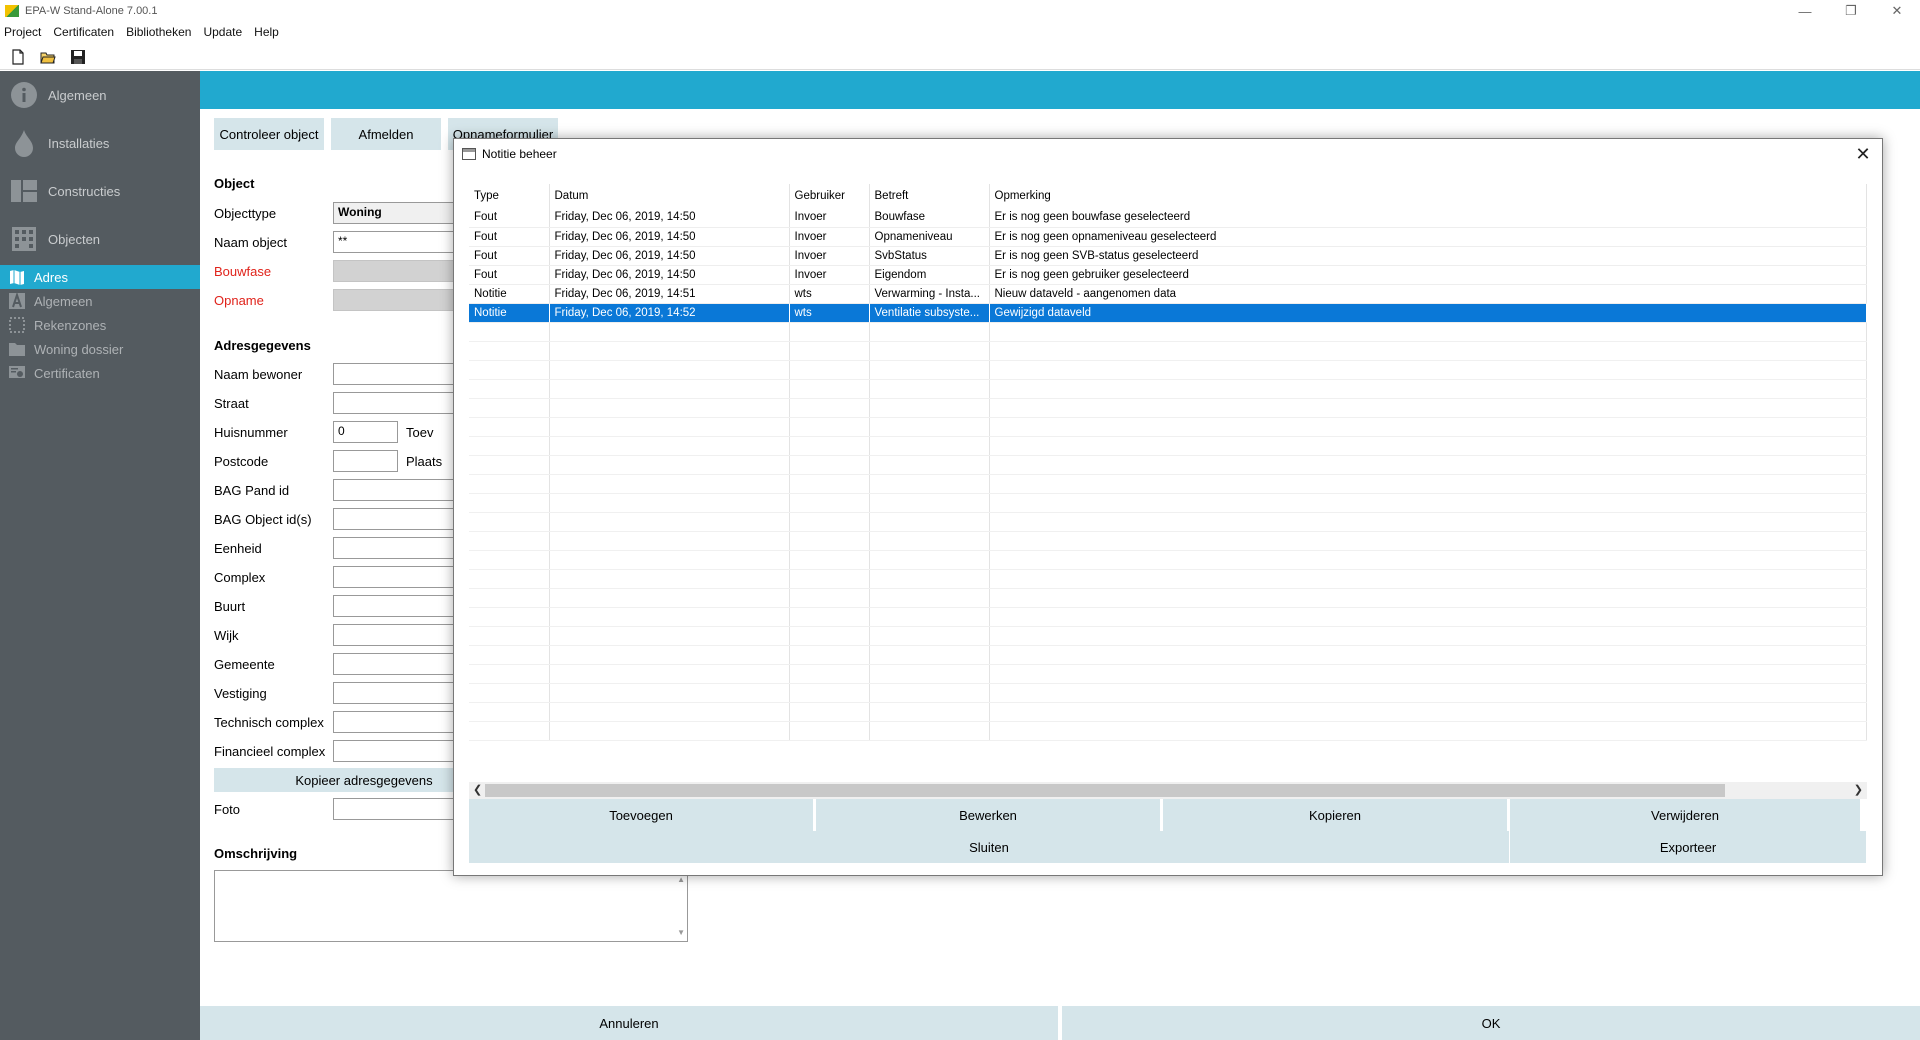  I want to click on postcode-field, so click(365, 461).